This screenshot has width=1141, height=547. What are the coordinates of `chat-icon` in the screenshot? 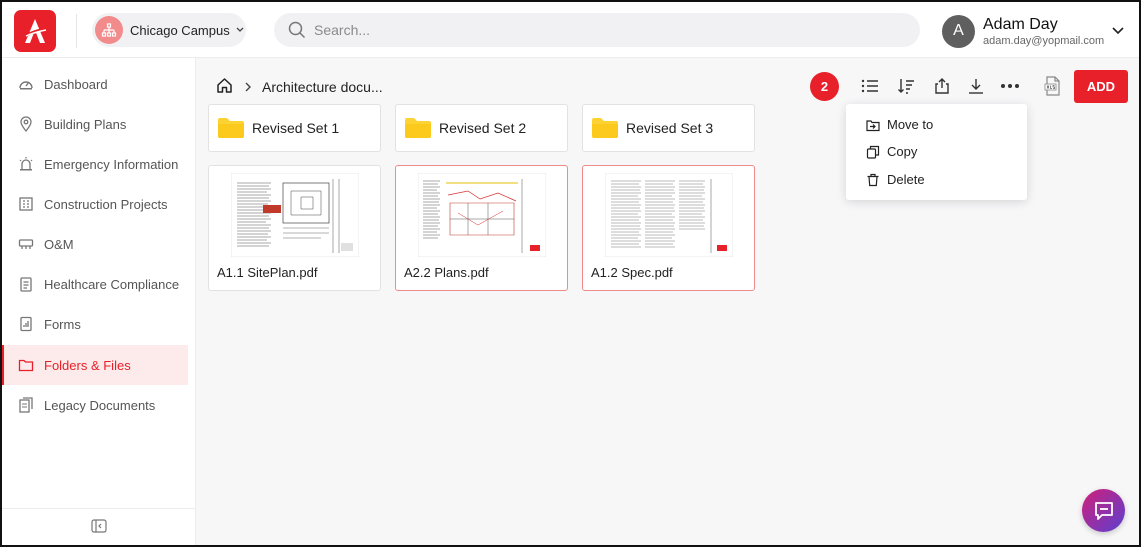 It's located at (1103, 510).